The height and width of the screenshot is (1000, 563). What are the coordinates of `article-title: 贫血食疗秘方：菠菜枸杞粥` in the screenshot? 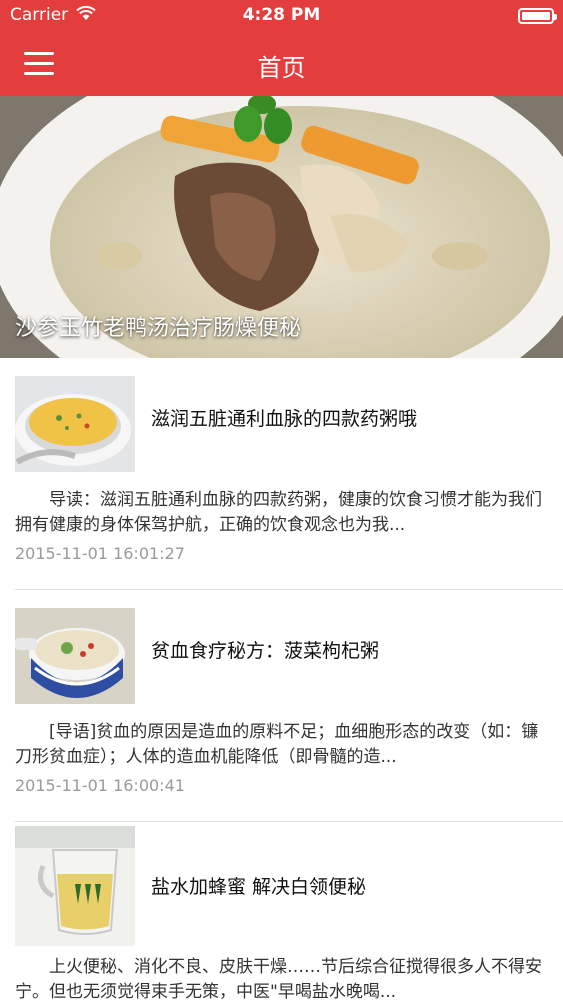 It's located at (265, 651).